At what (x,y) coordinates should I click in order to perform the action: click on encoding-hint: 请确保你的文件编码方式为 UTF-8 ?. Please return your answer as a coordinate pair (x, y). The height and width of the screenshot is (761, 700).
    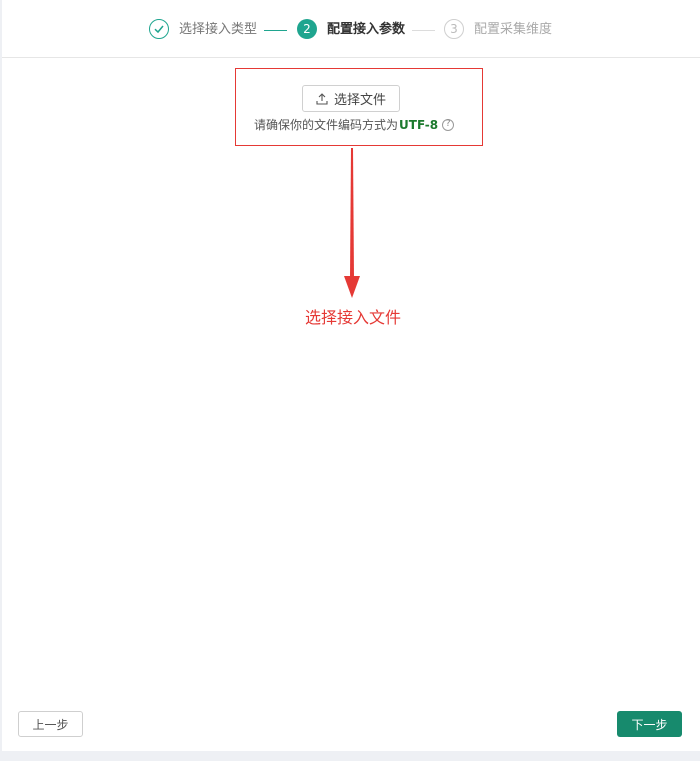
    Looking at the image, I should click on (354, 124).